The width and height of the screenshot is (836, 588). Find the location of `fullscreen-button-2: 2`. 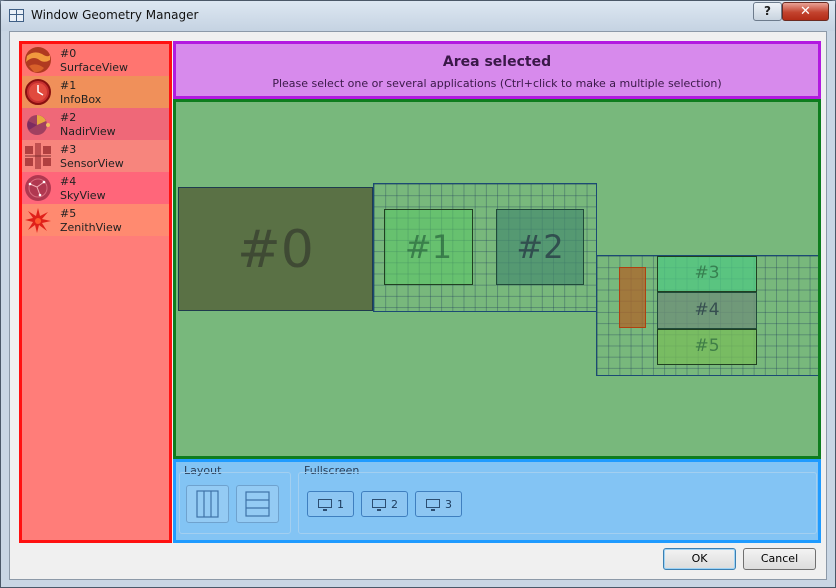

fullscreen-button-2: 2 is located at coordinates (384, 504).